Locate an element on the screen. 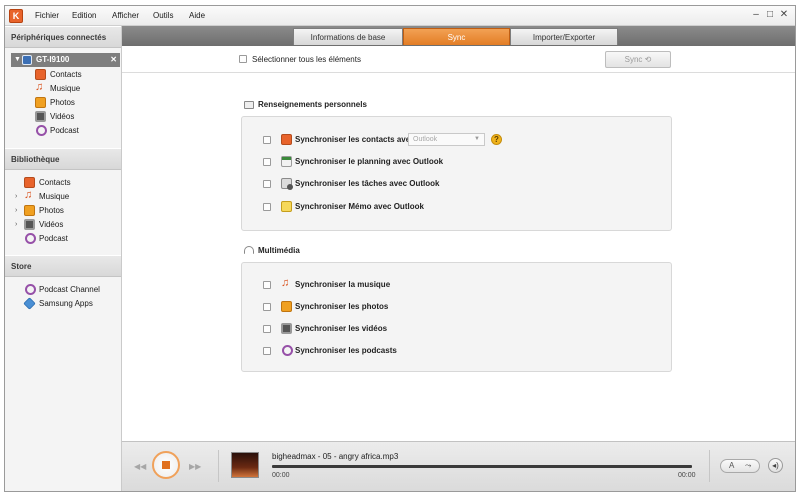 This screenshot has width=800, height=496. sync-memo-checkbox is located at coordinates (267, 207).